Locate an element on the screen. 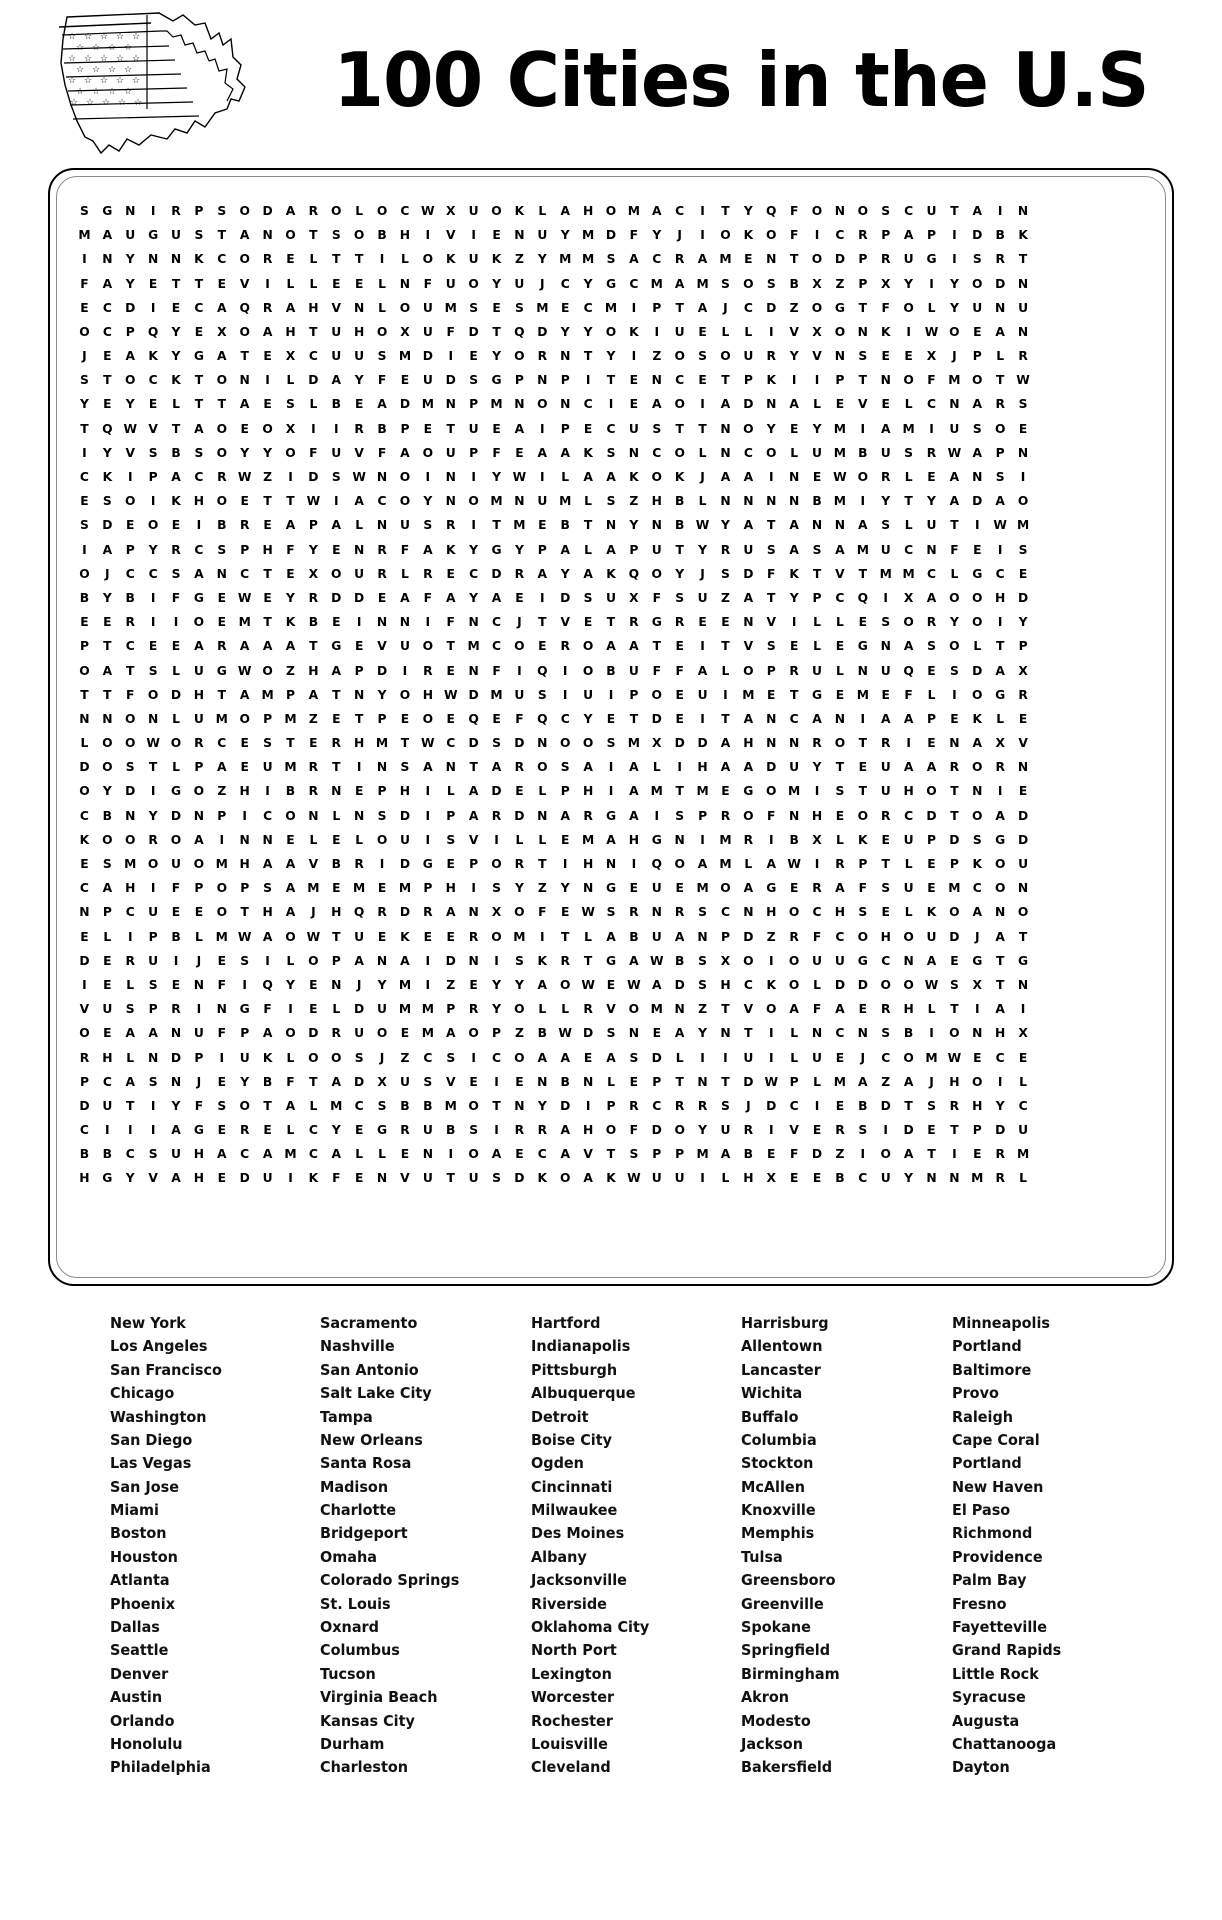 The height and width of the screenshot is (1920, 1222). letter-cell: G is located at coordinates (244, 1009).